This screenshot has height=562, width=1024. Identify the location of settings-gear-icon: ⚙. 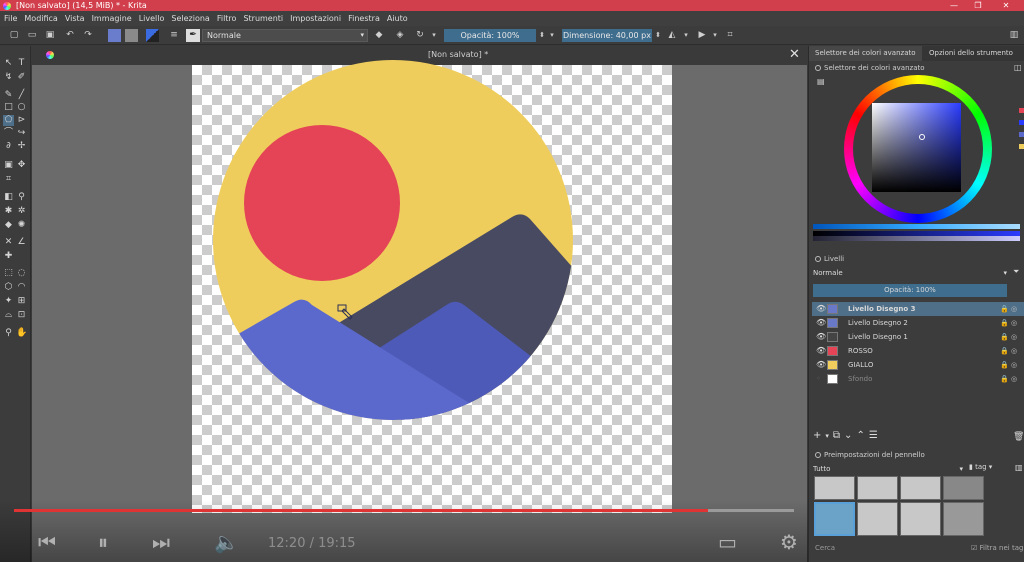
(789, 542).